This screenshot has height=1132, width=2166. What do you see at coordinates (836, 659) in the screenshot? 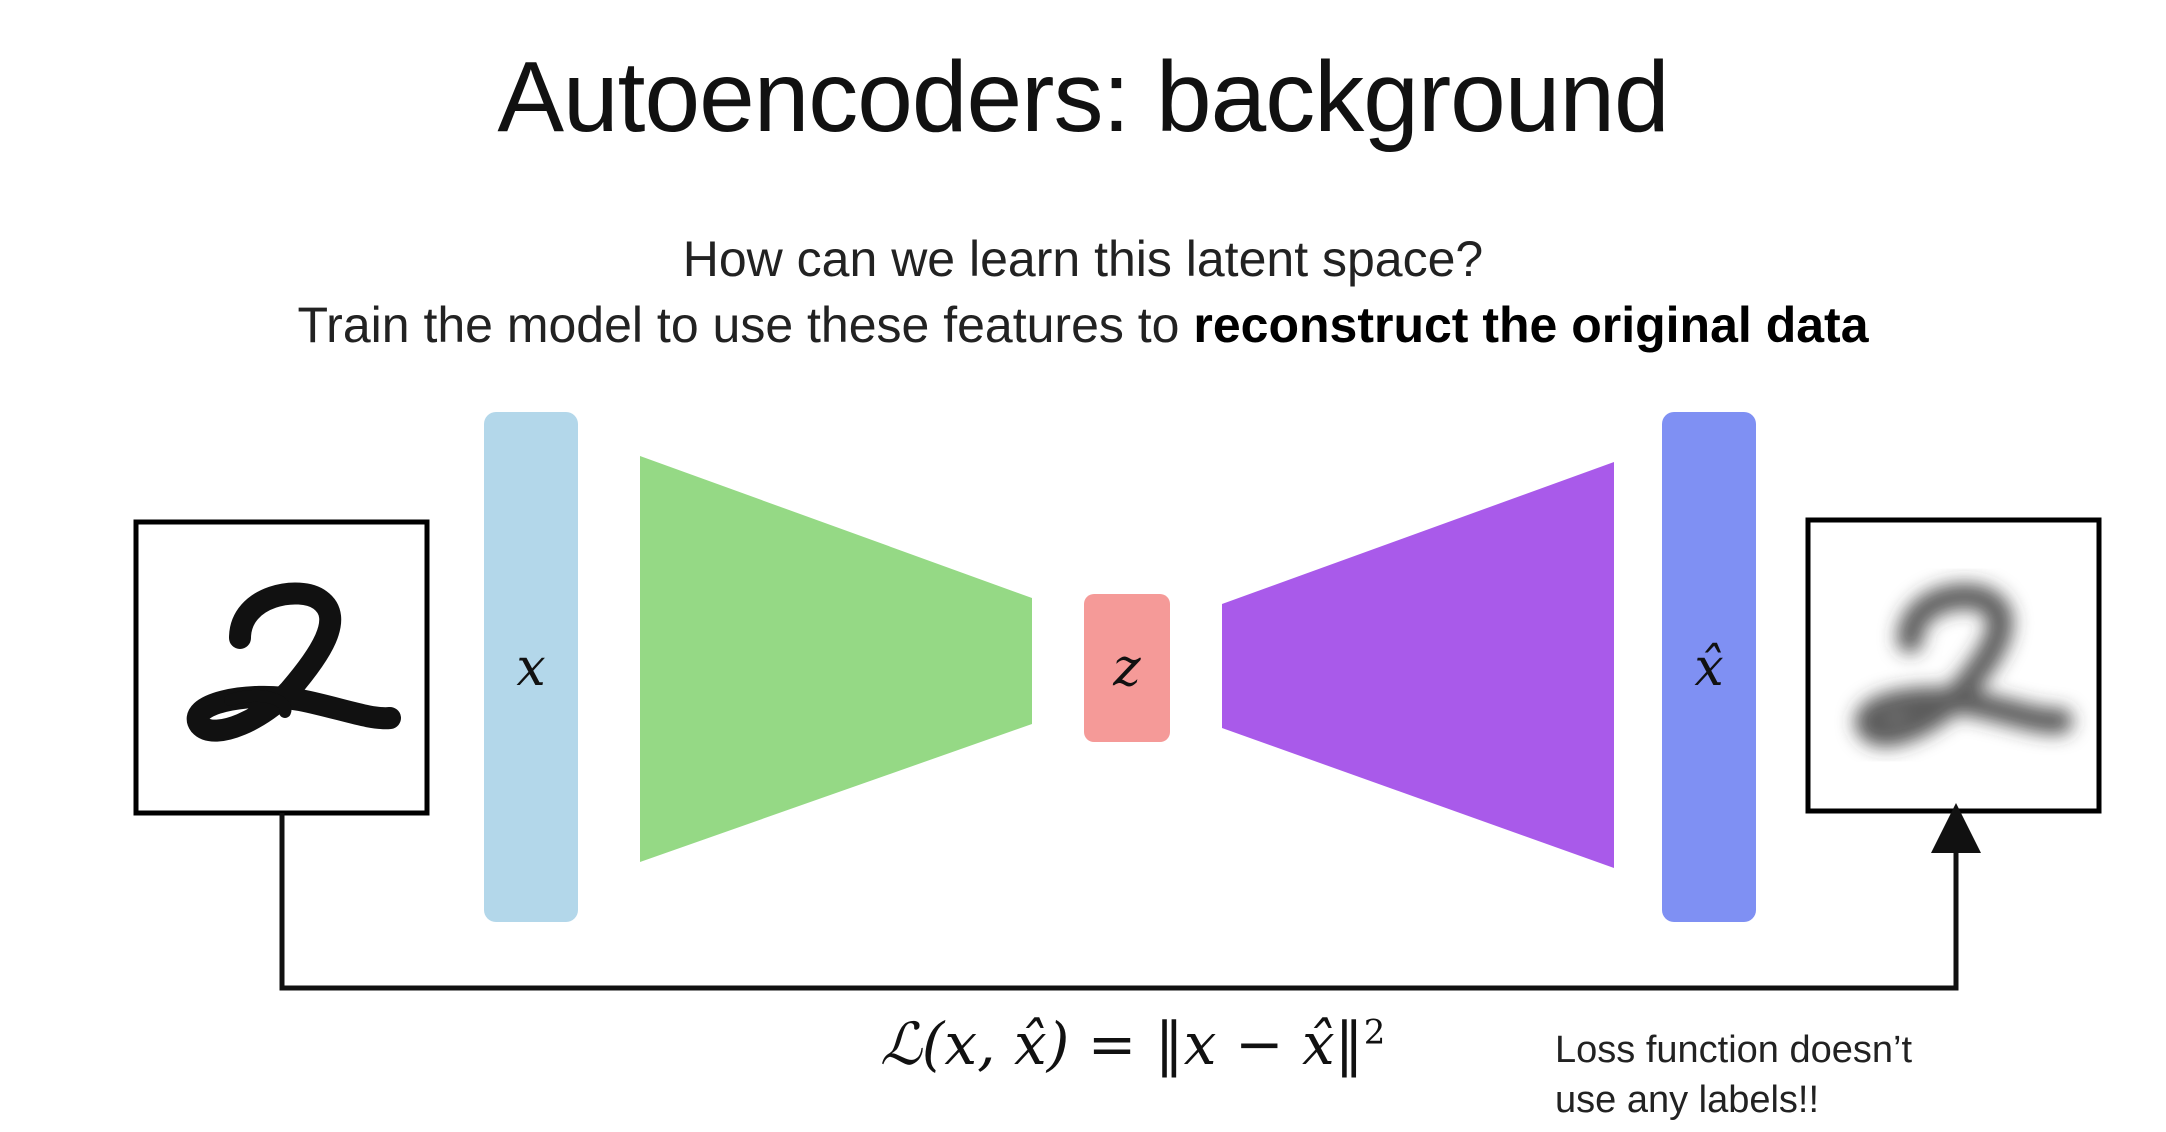
I see `encoder-trapezoid` at bounding box center [836, 659].